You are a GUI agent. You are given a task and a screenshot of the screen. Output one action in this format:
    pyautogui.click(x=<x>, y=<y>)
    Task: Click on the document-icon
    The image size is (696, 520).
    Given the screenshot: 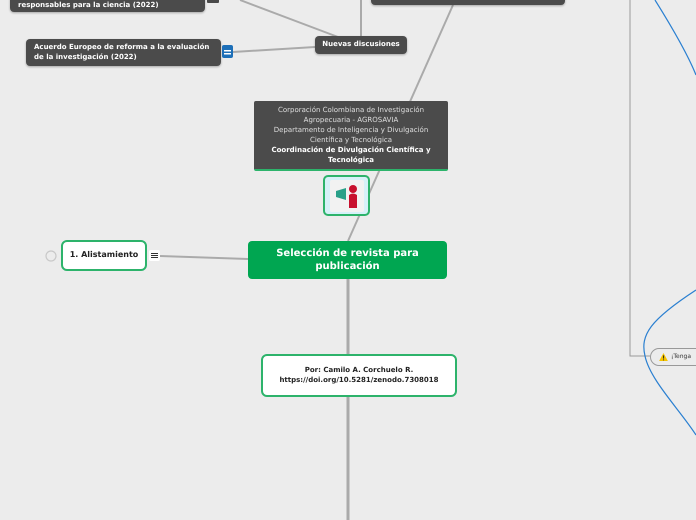 What is the action you would take?
    pyautogui.click(x=227, y=51)
    